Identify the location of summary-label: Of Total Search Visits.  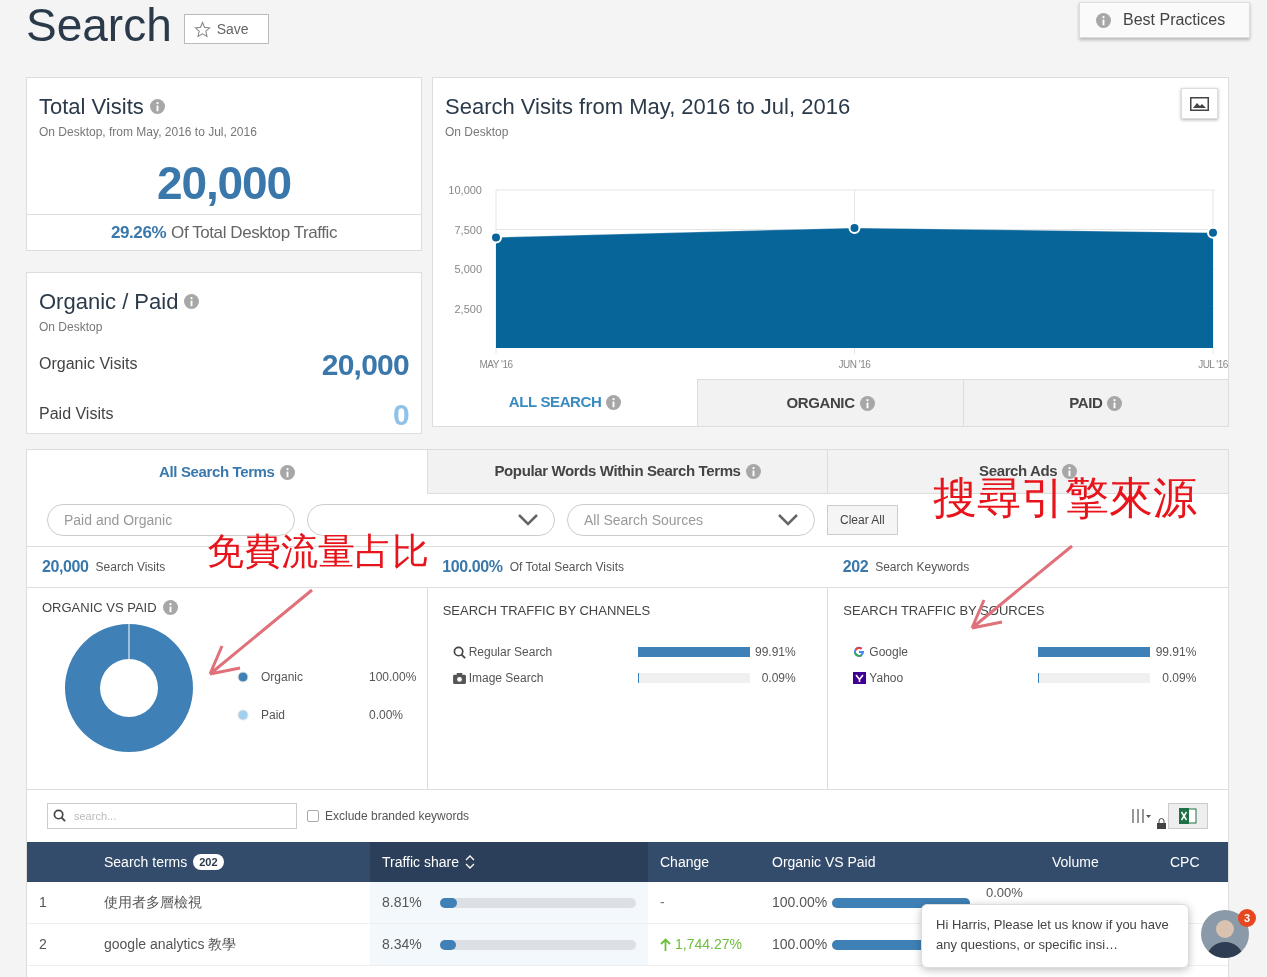
(566, 567).